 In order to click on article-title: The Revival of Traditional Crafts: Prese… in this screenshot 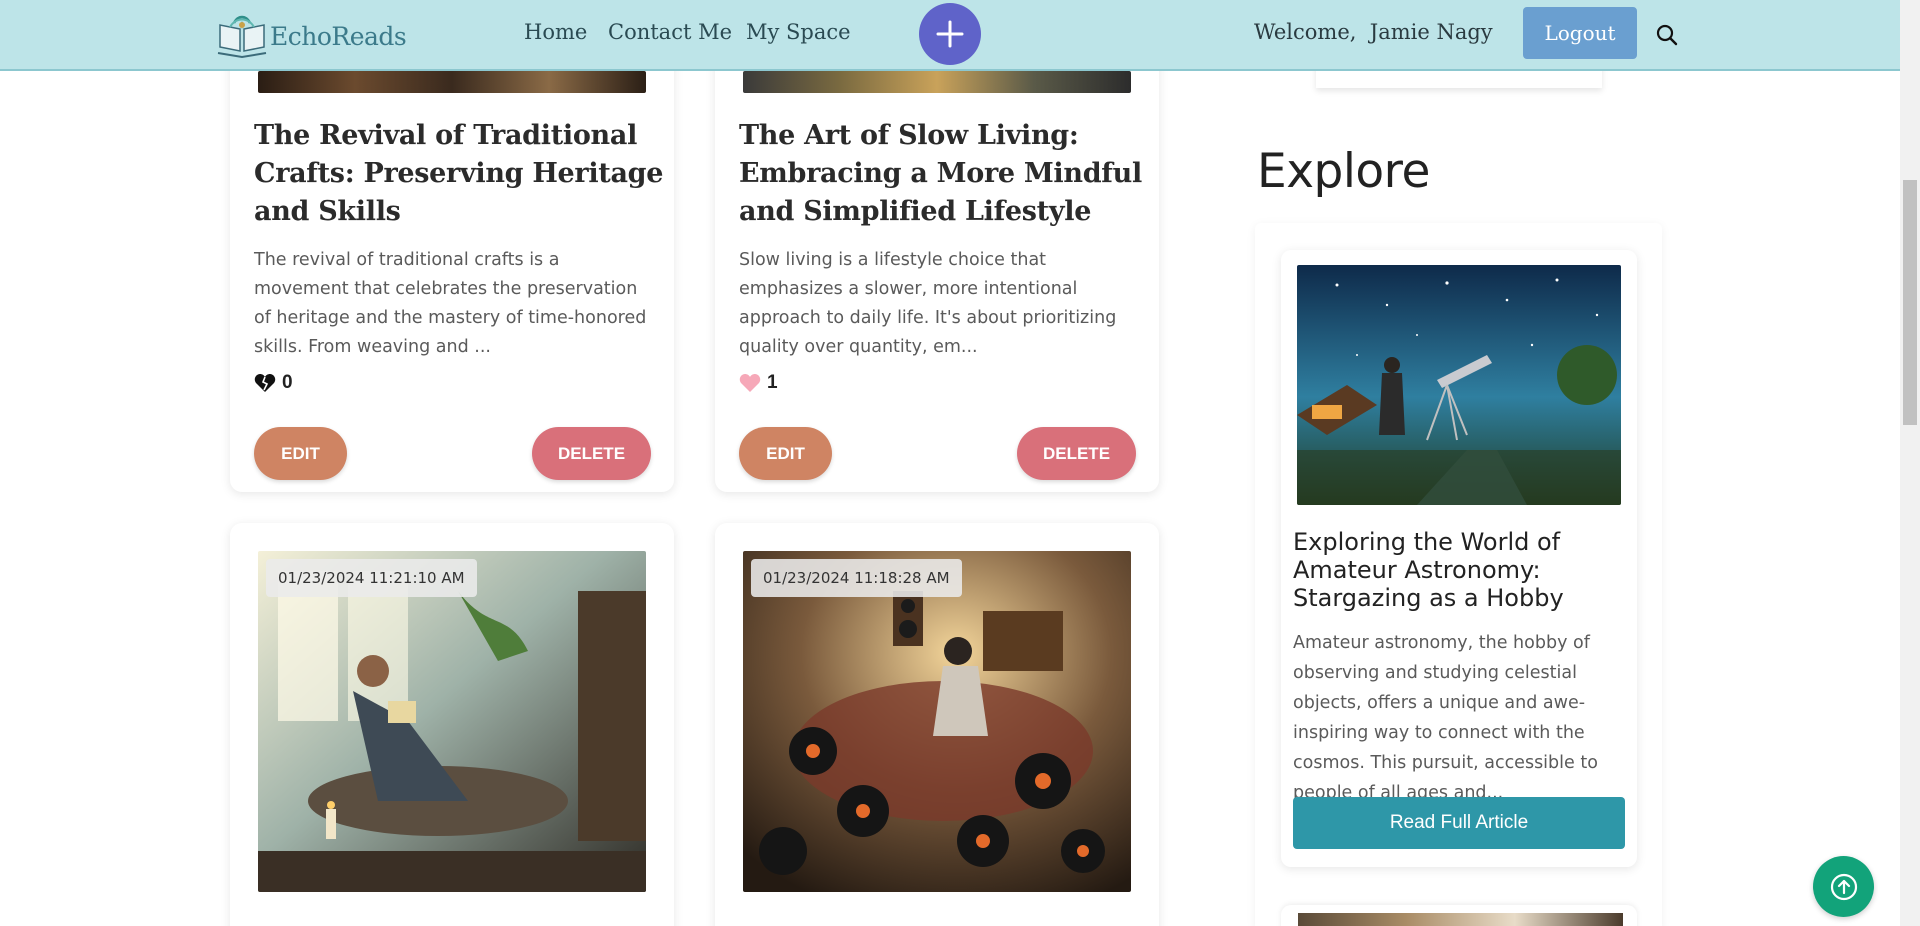, I will do `click(459, 174)`.